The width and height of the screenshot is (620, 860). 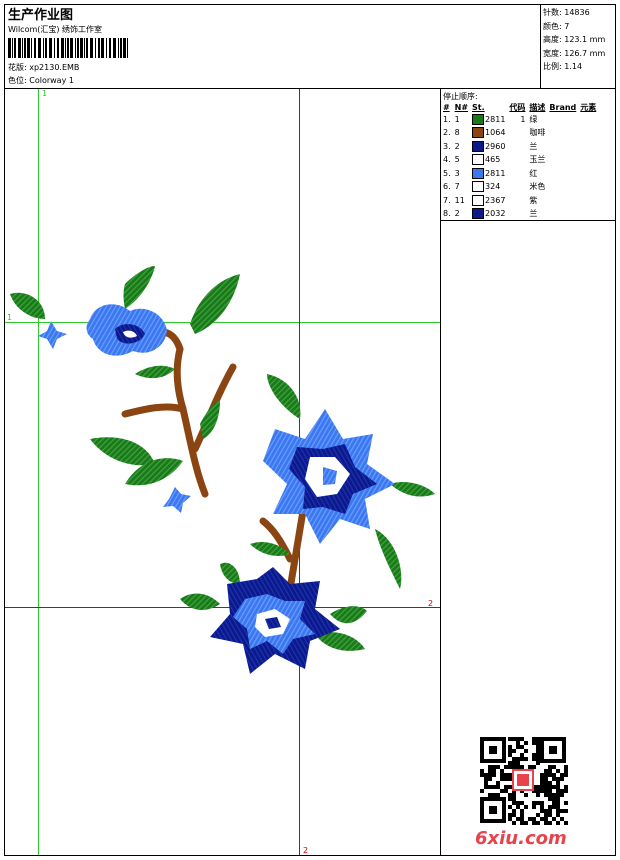 I want to click on sequence-row: 4. 5 465 玉兰, so click(x=519, y=161).